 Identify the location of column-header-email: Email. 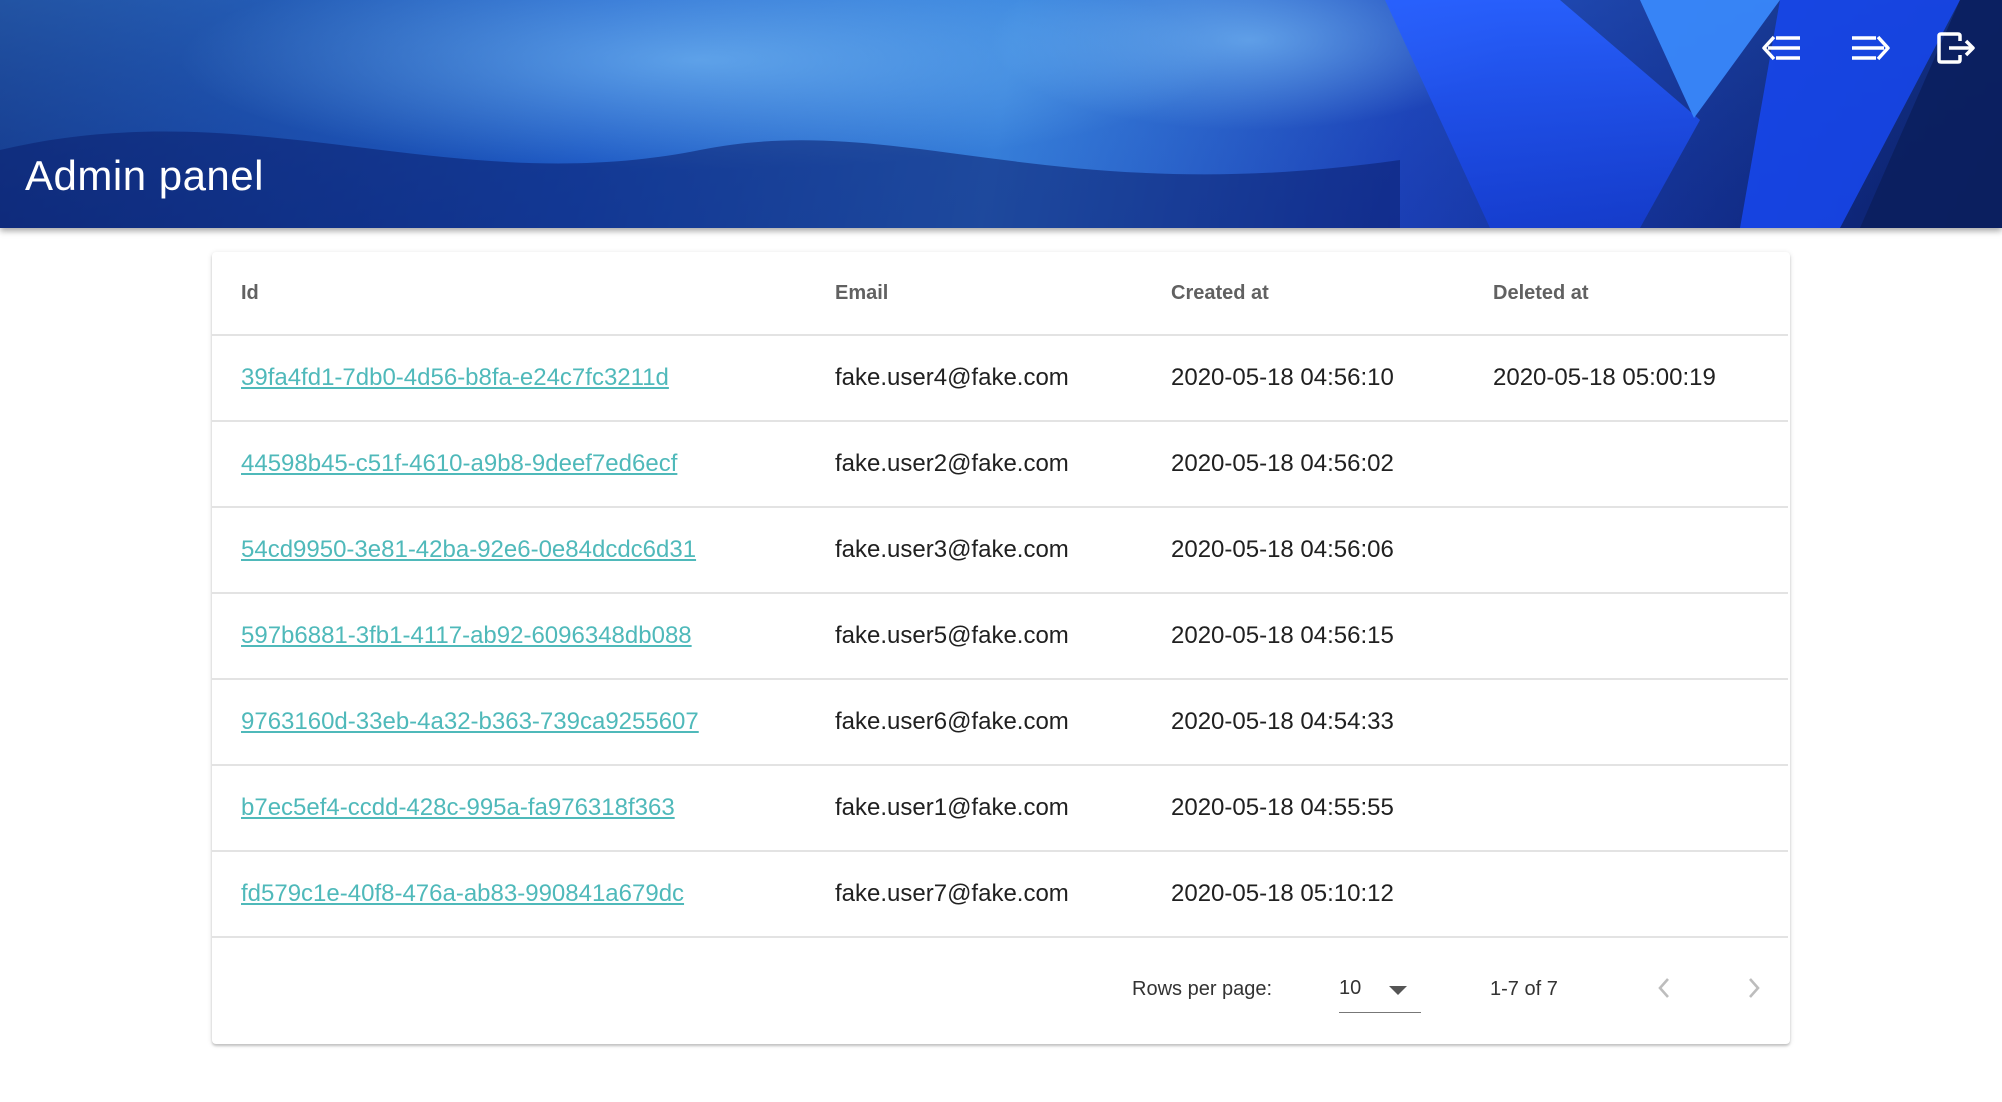
(1003, 294).